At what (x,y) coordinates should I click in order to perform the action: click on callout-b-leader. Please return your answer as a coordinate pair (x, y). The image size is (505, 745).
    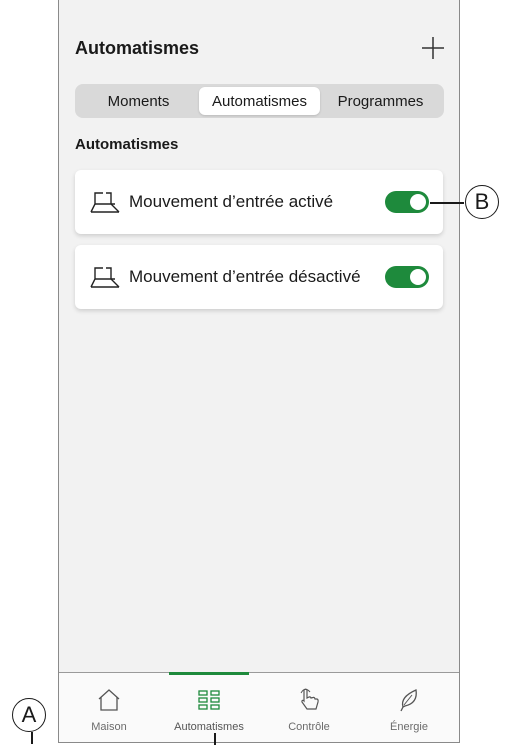
    Looking at the image, I should click on (447, 203).